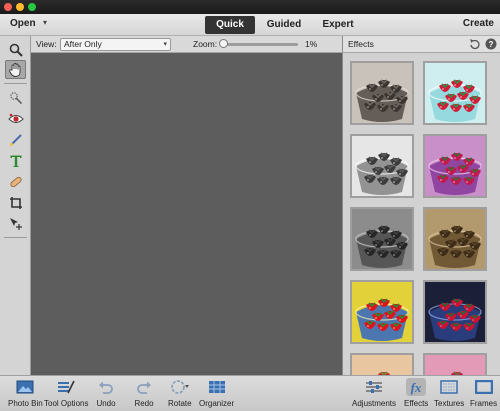 This screenshot has height=411, width=500. Describe the element at coordinates (484, 403) in the screenshot. I see `frames-label: Frames` at that location.